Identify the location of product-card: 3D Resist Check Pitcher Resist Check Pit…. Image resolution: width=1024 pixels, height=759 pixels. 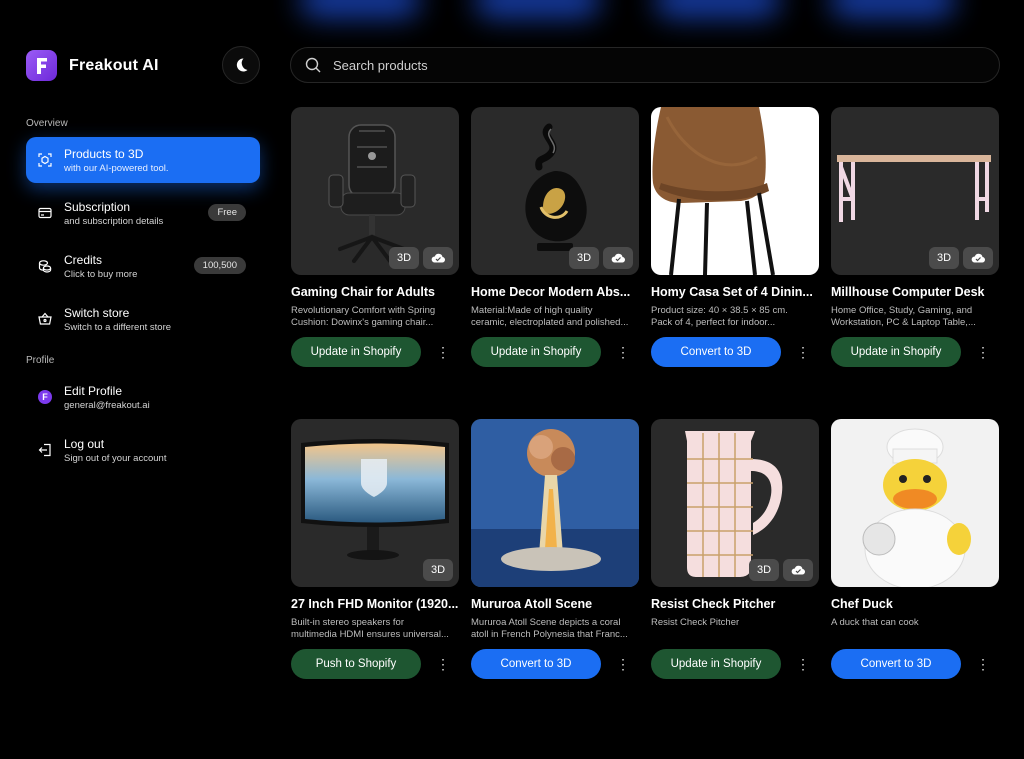
(735, 549).